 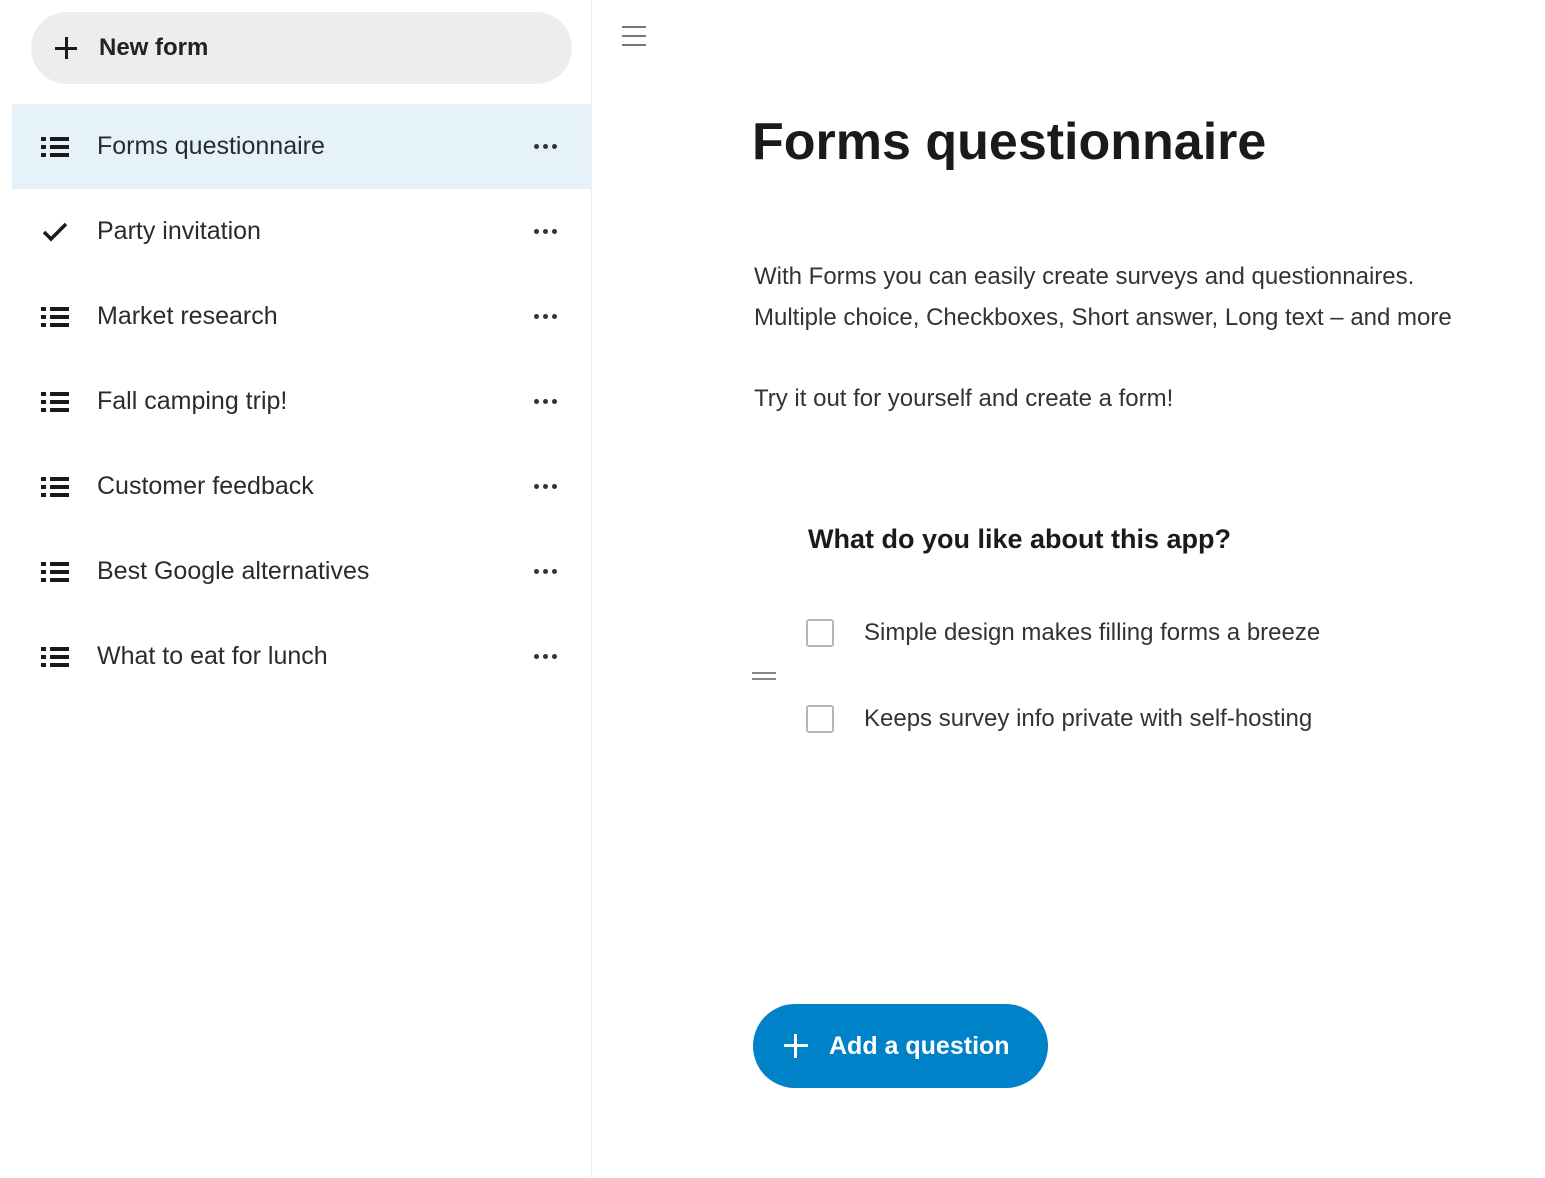 What do you see at coordinates (205, 486) in the screenshot?
I see `sidebar-item-label: Customer feedback` at bounding box center [205, 486].